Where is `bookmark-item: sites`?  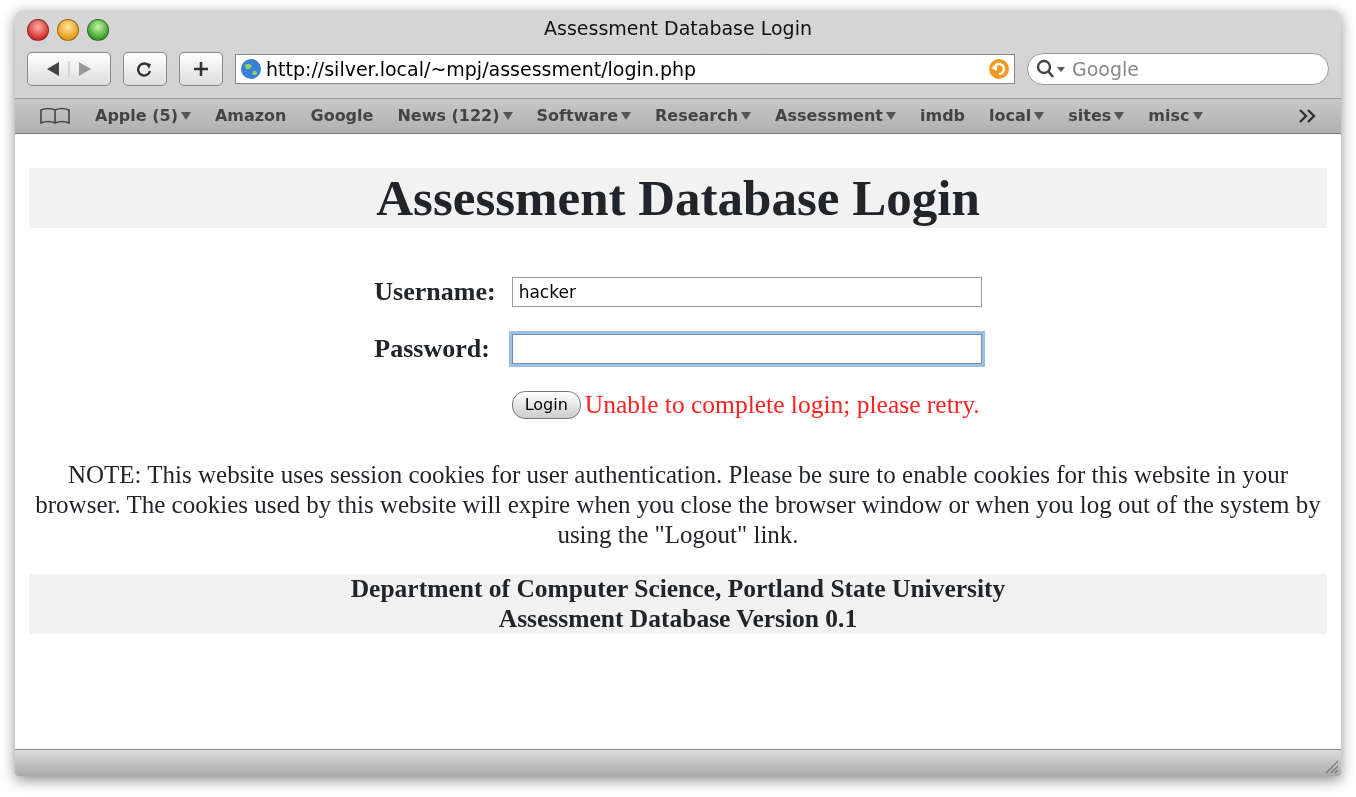 bookmark-item: sites is located at coordinates (1096, 116).